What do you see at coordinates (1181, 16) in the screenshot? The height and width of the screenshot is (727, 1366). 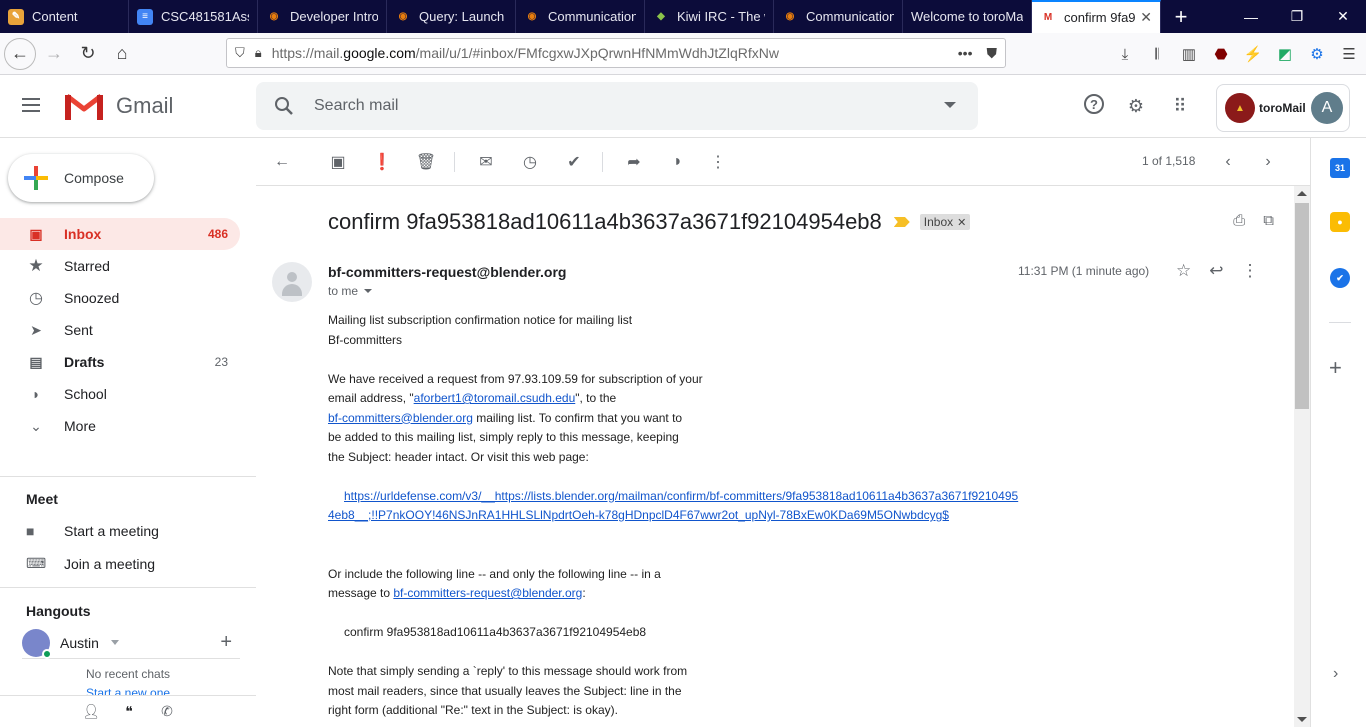 I see `new-tab-button: +` at bounding box center [1181, 16].